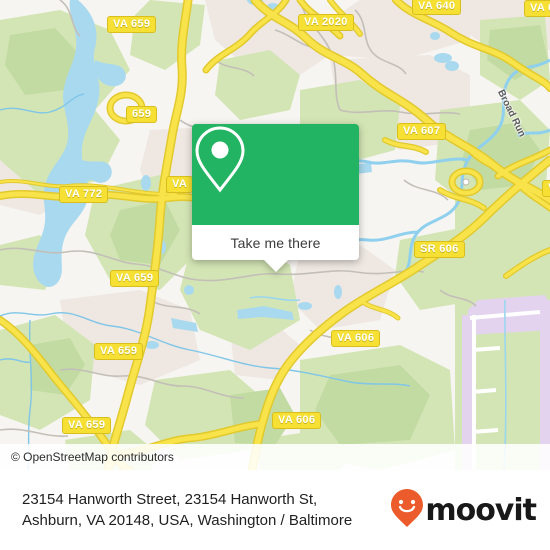 This screenshot has height=550, width=550. Describe the element at coordinates (87, 457) in the screenshot. I see `osm-attribution-text: © OpenStreetMap contributors` at that location.